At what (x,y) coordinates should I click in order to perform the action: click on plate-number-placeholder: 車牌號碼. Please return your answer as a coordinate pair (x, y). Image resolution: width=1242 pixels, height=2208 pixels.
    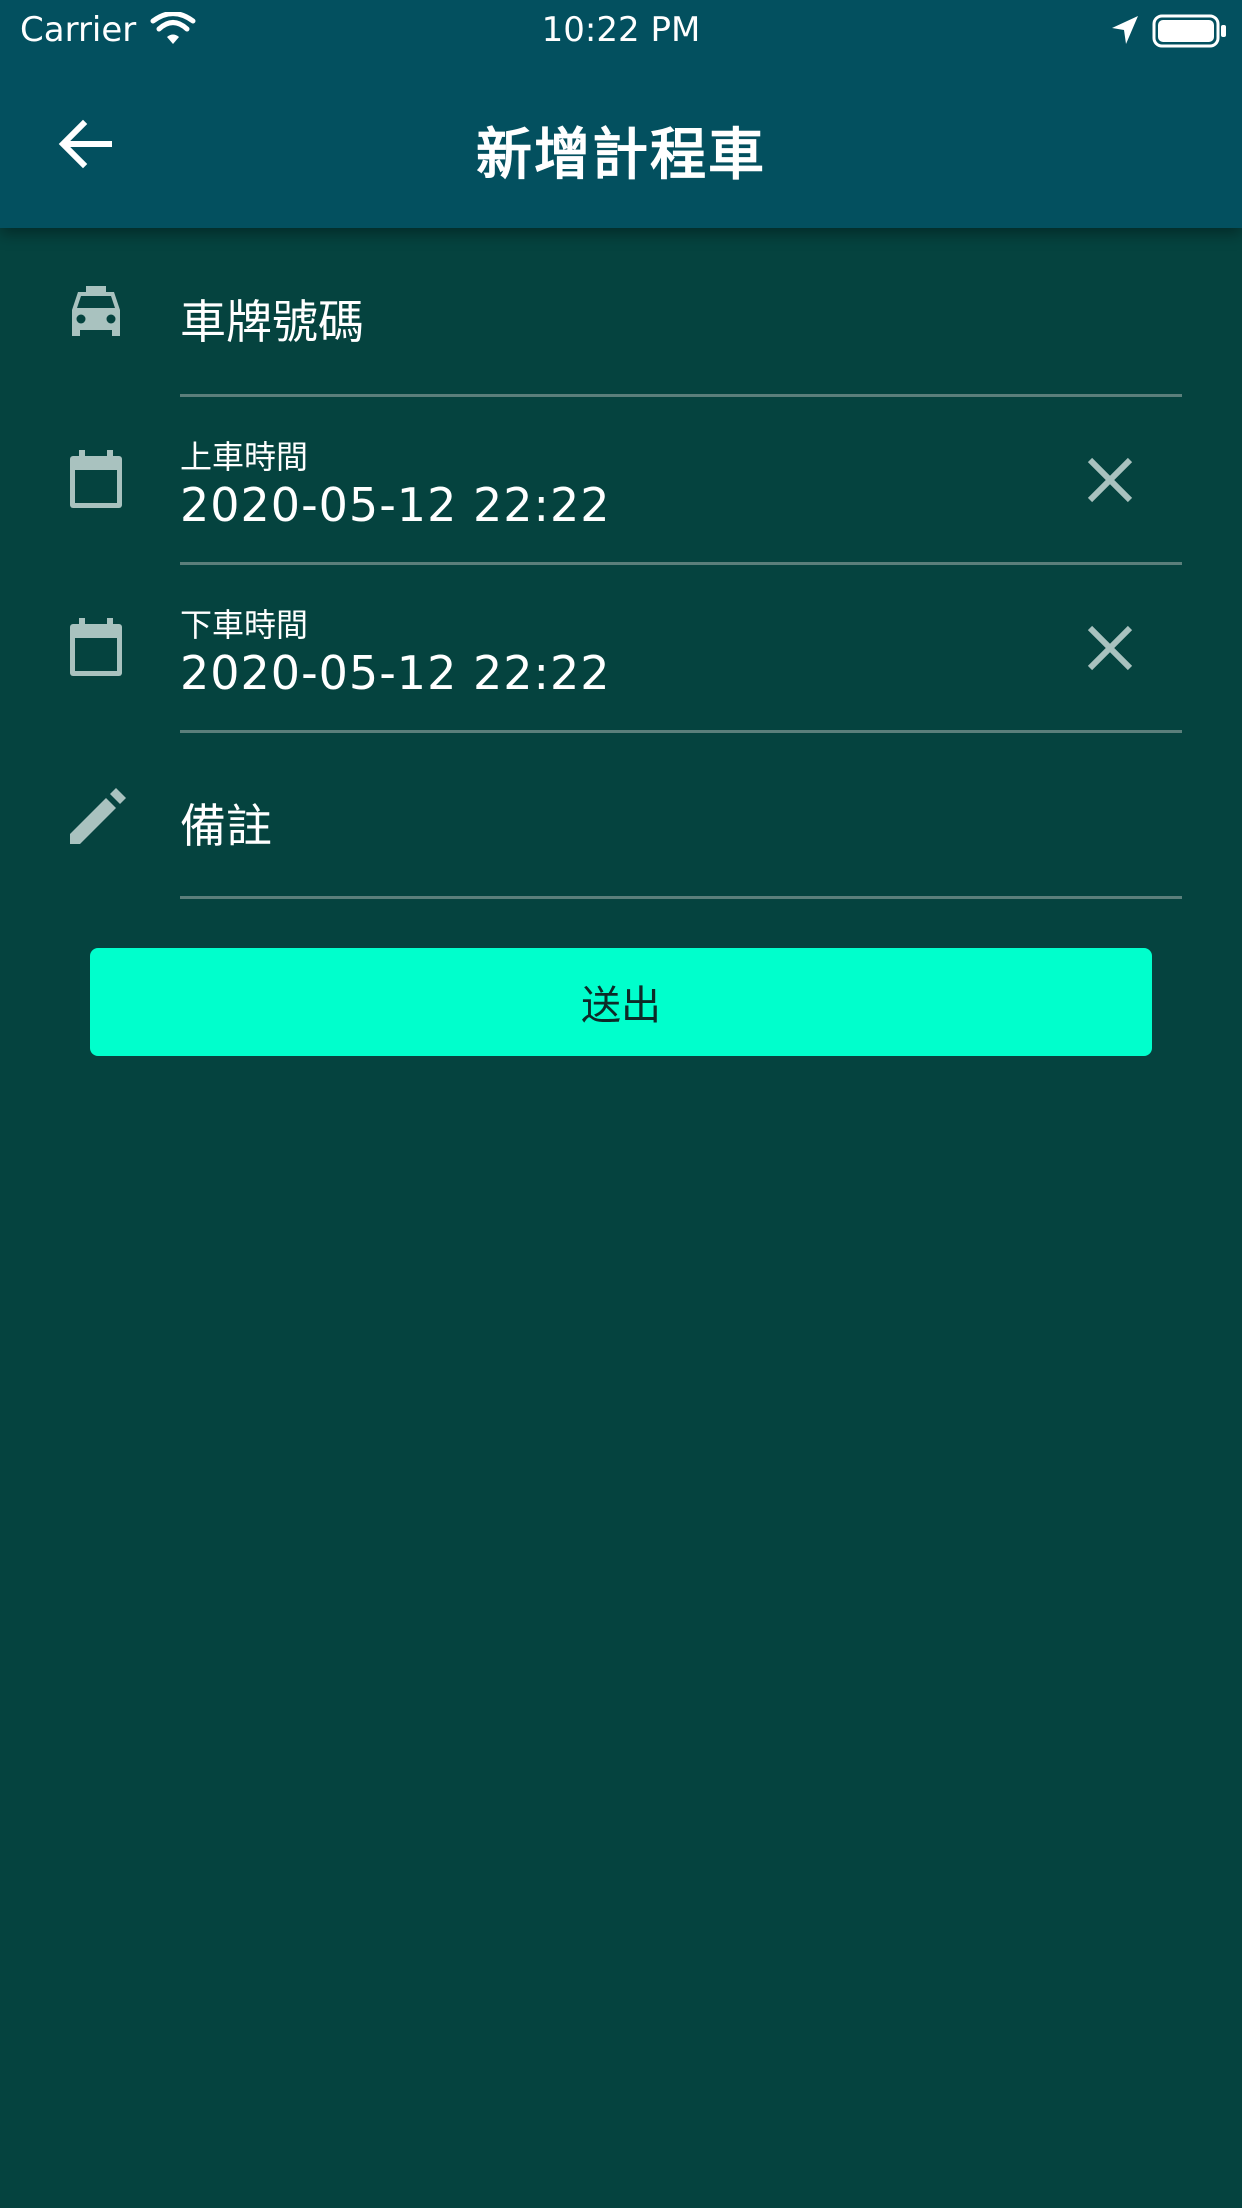
    Looking at the image, I should click on (272, 322).